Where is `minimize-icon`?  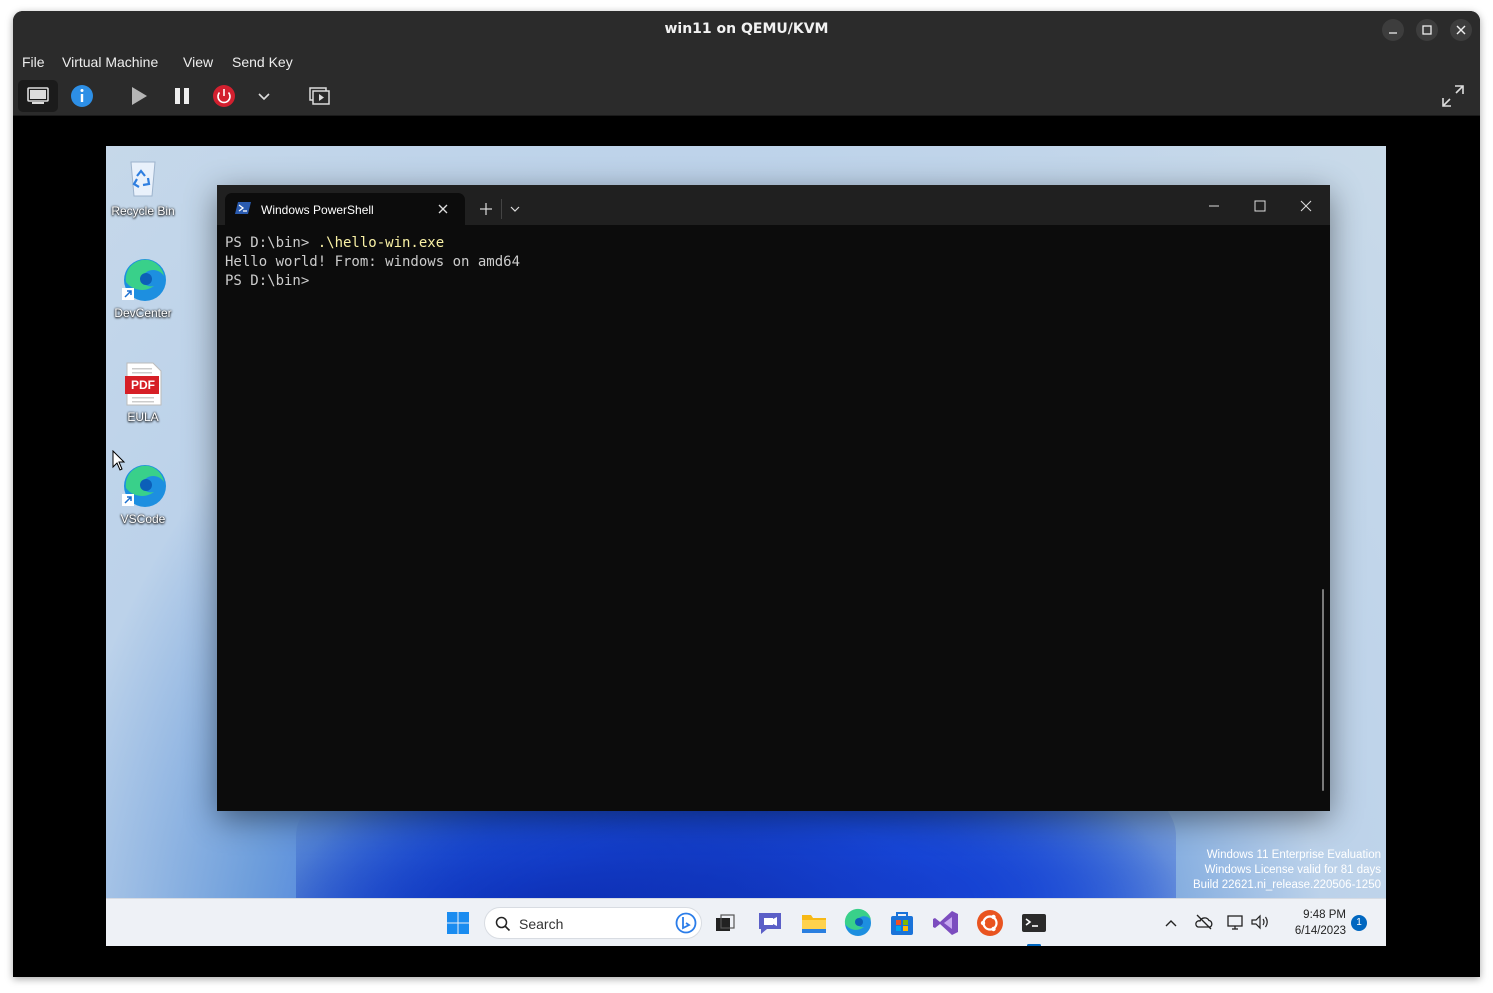 minimize-icon is located at coordinates (1393, 30).